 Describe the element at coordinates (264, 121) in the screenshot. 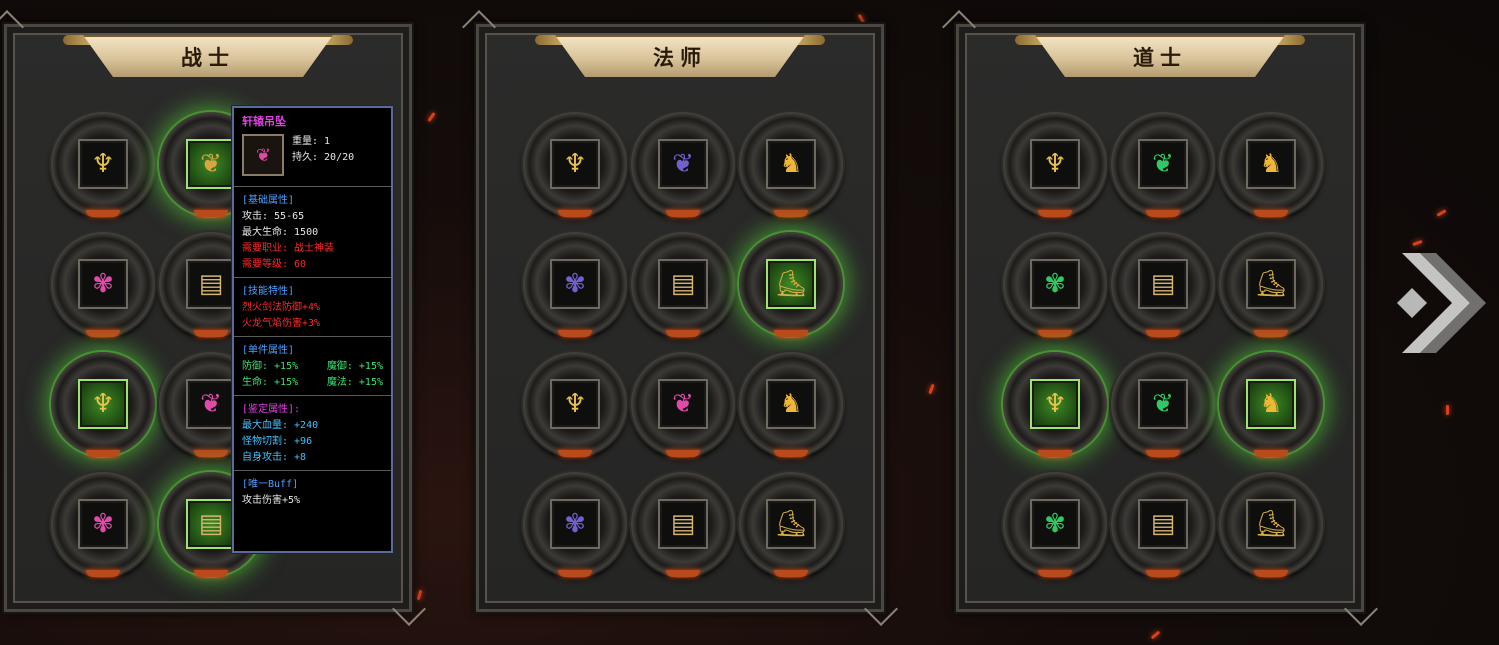

I see `item-name: 轩辕吊坠` at that location.